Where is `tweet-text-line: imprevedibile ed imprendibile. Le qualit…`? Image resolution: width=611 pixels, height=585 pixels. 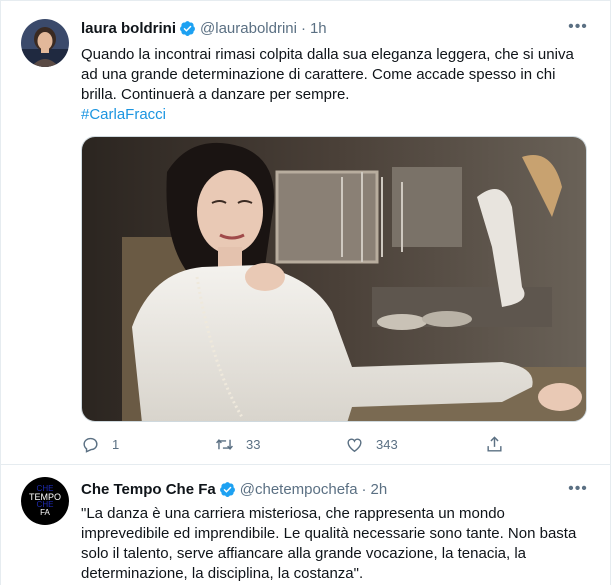
tweet-text-line: imprevedibile ed imprendibile. Le qualit… is located at coordinates (329, 533).